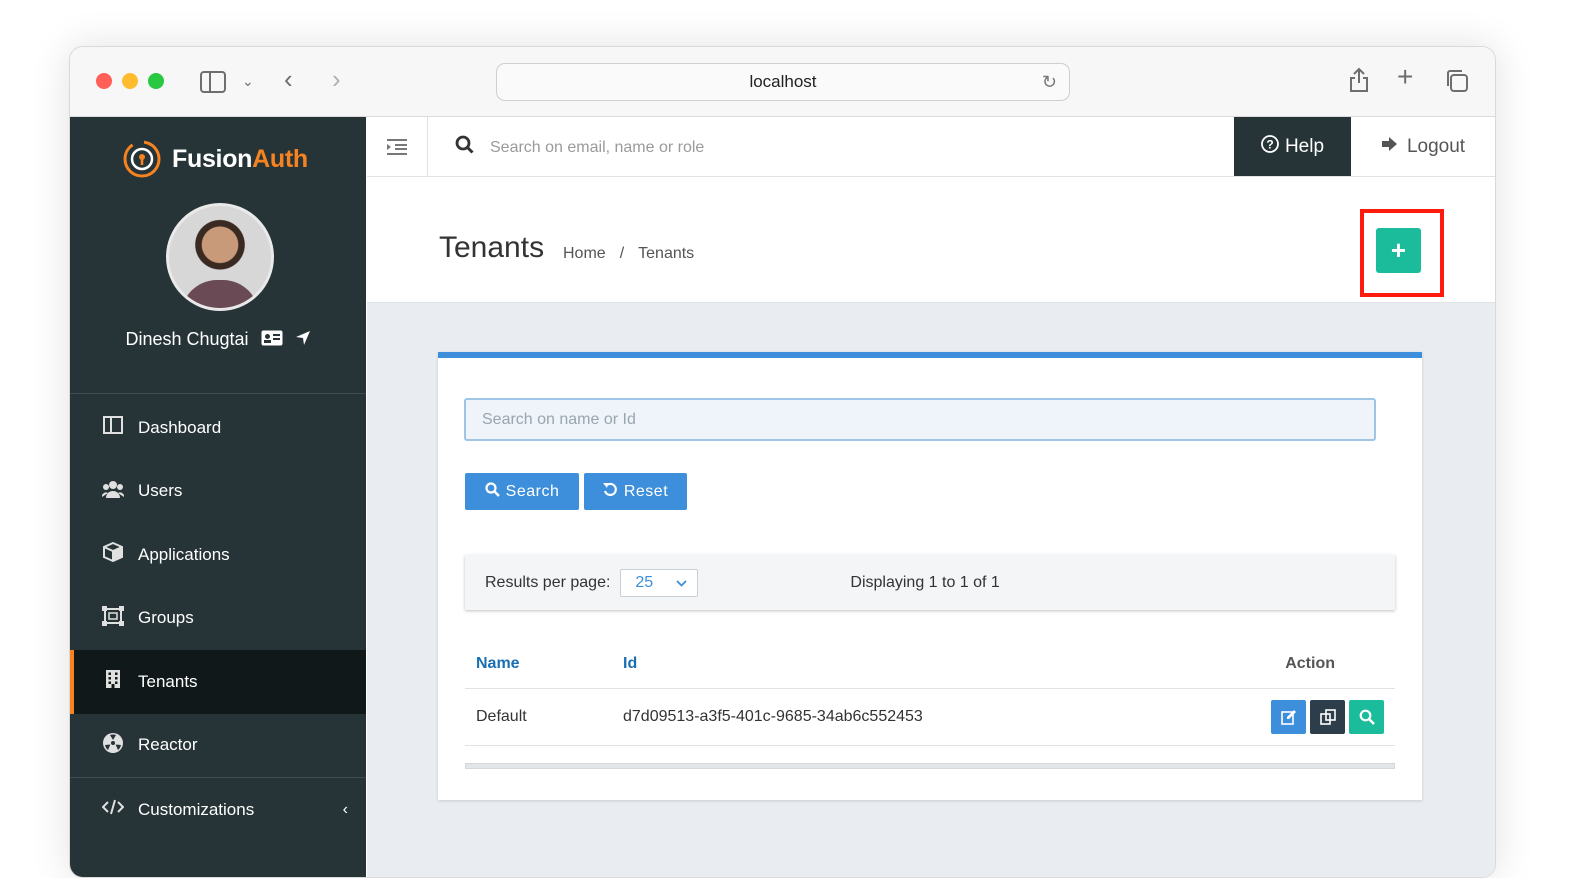 Image resolution: width=1595 pixels, height=878 pixels. I want to click on column-header-action: Action, so click(1281, 664).